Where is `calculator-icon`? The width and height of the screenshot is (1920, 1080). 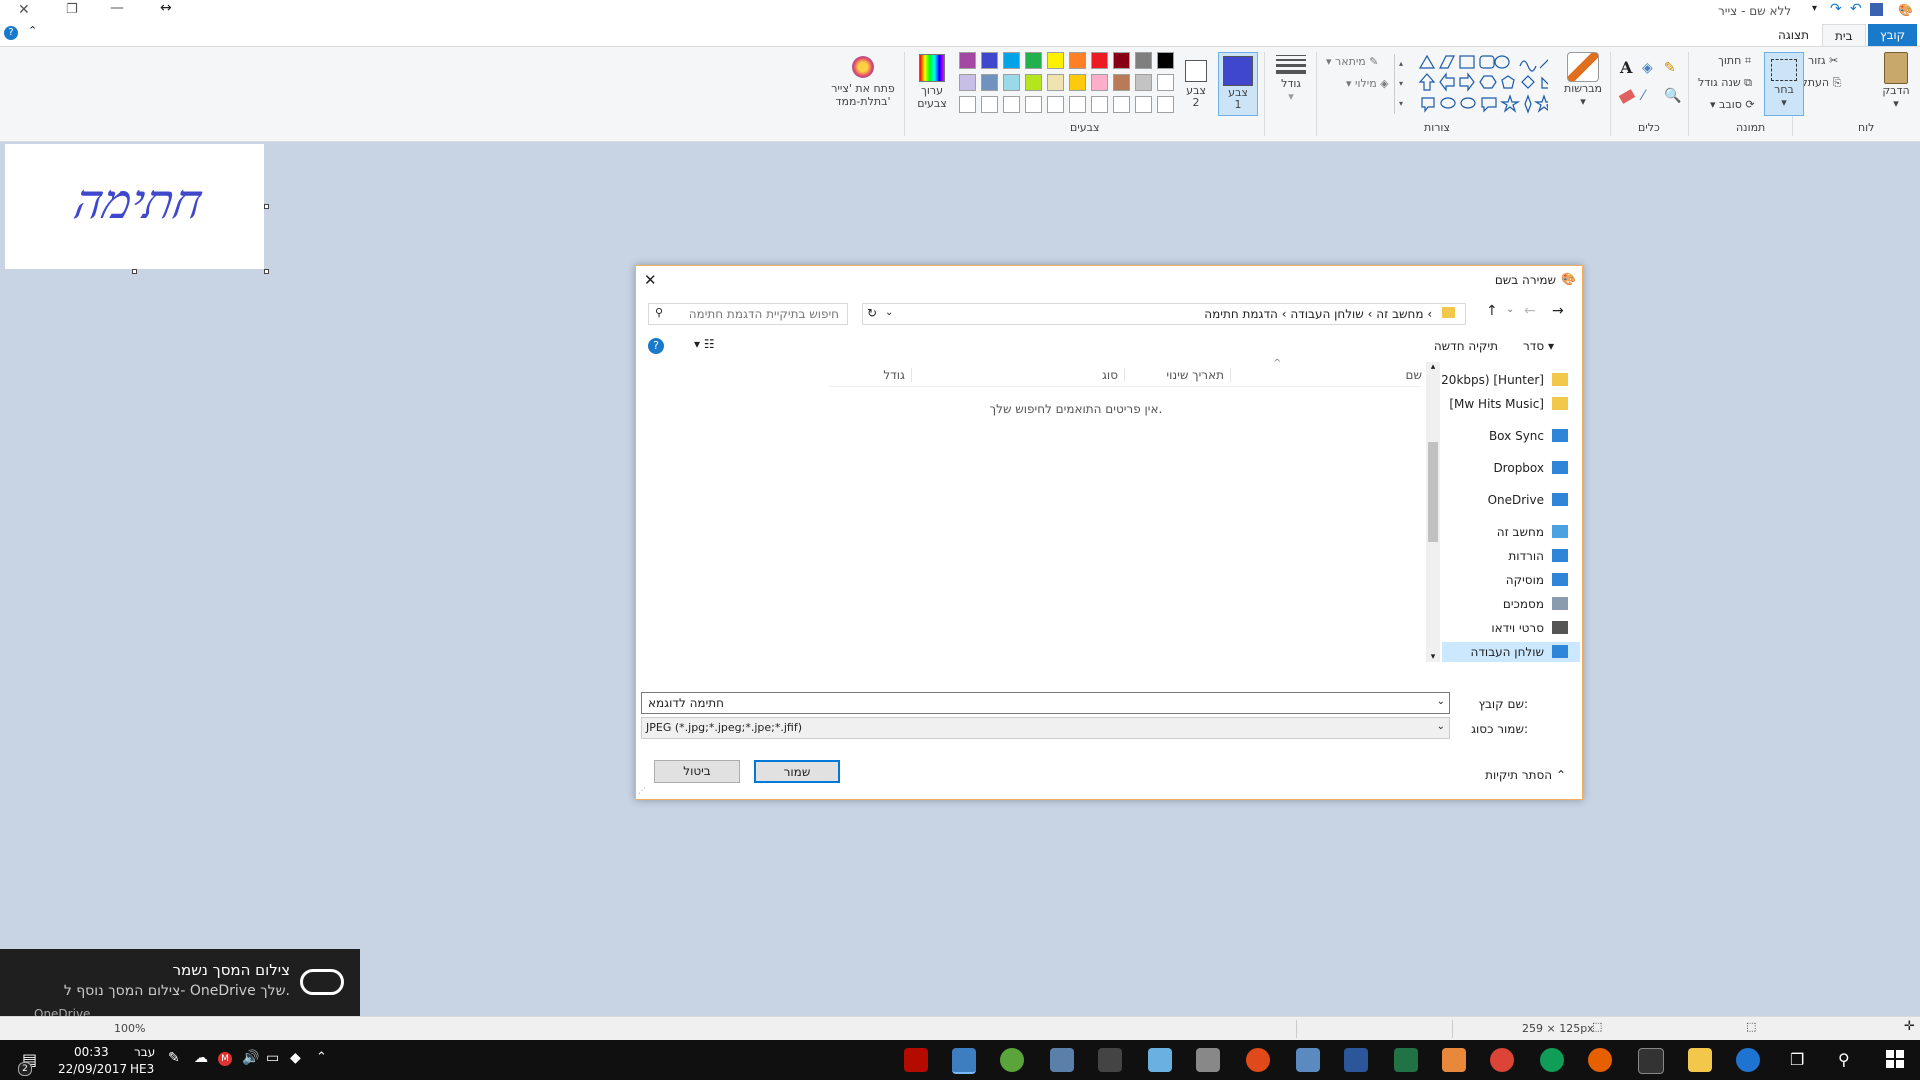
calculator-icon is located at coordinates (1110, 1060).